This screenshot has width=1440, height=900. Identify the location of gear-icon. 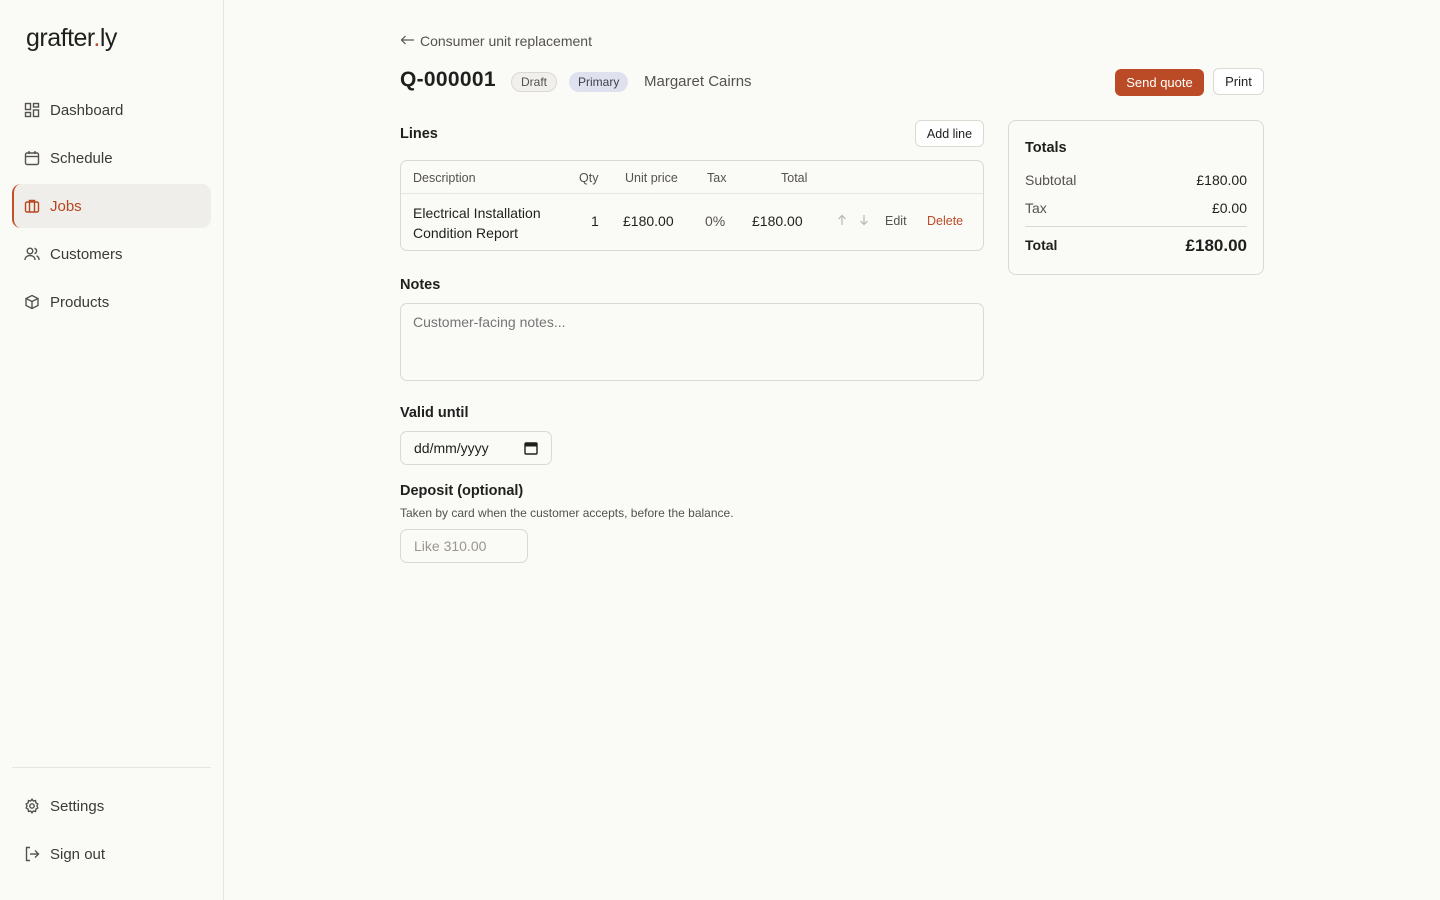
(32, 806).